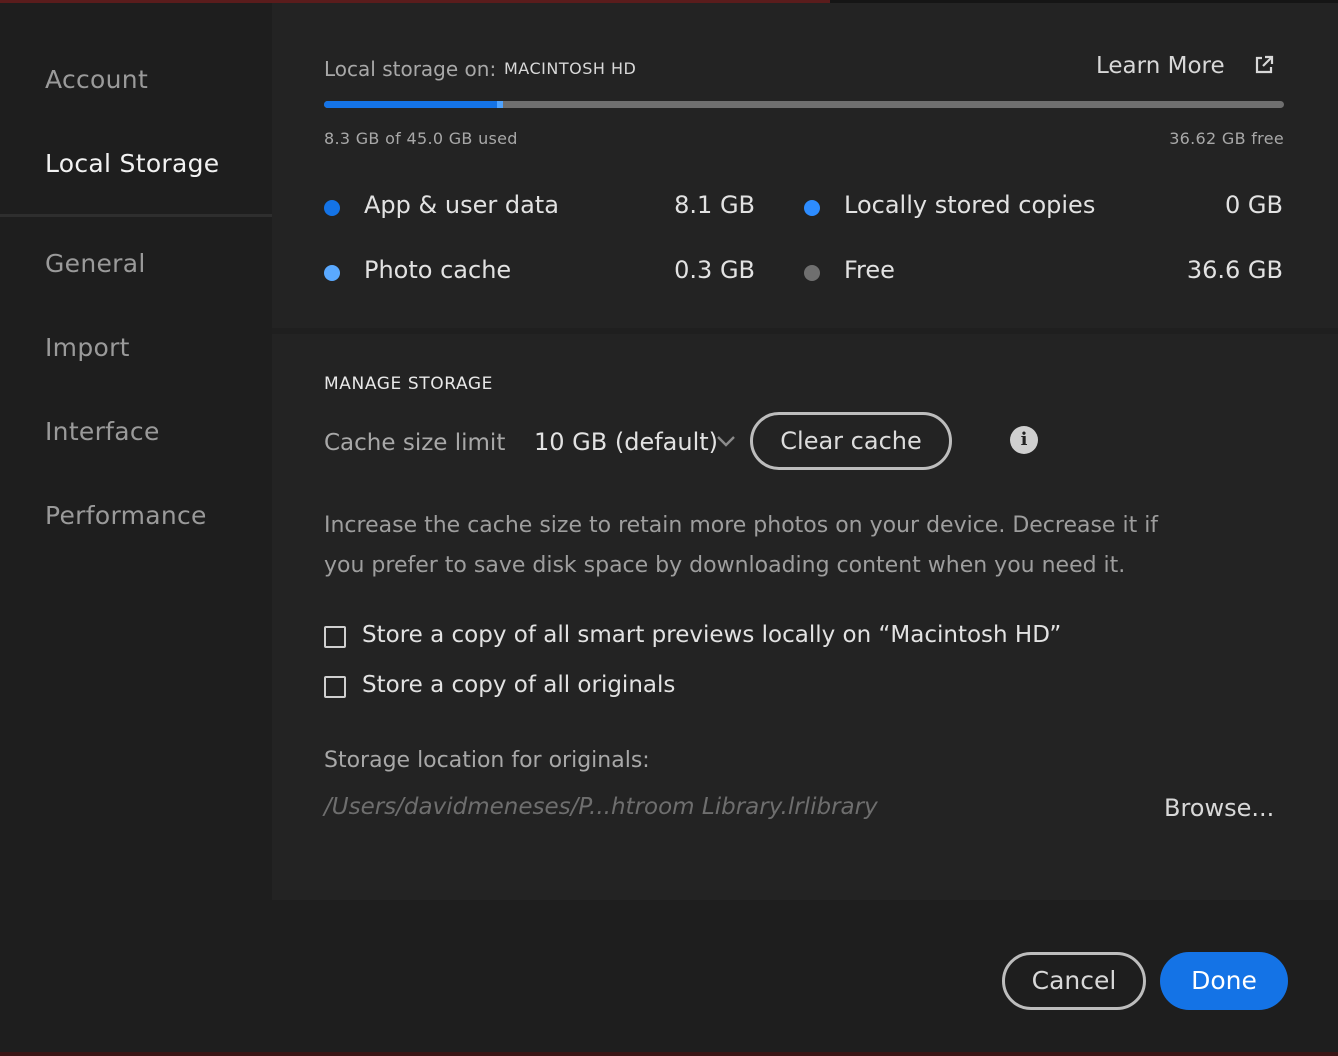 The image size is (1338, 1056). What do you see at coordinates (851, 441) in the screenshot?
I see `clear-cache-button: Clear cache` at bounding box center [851, 441].